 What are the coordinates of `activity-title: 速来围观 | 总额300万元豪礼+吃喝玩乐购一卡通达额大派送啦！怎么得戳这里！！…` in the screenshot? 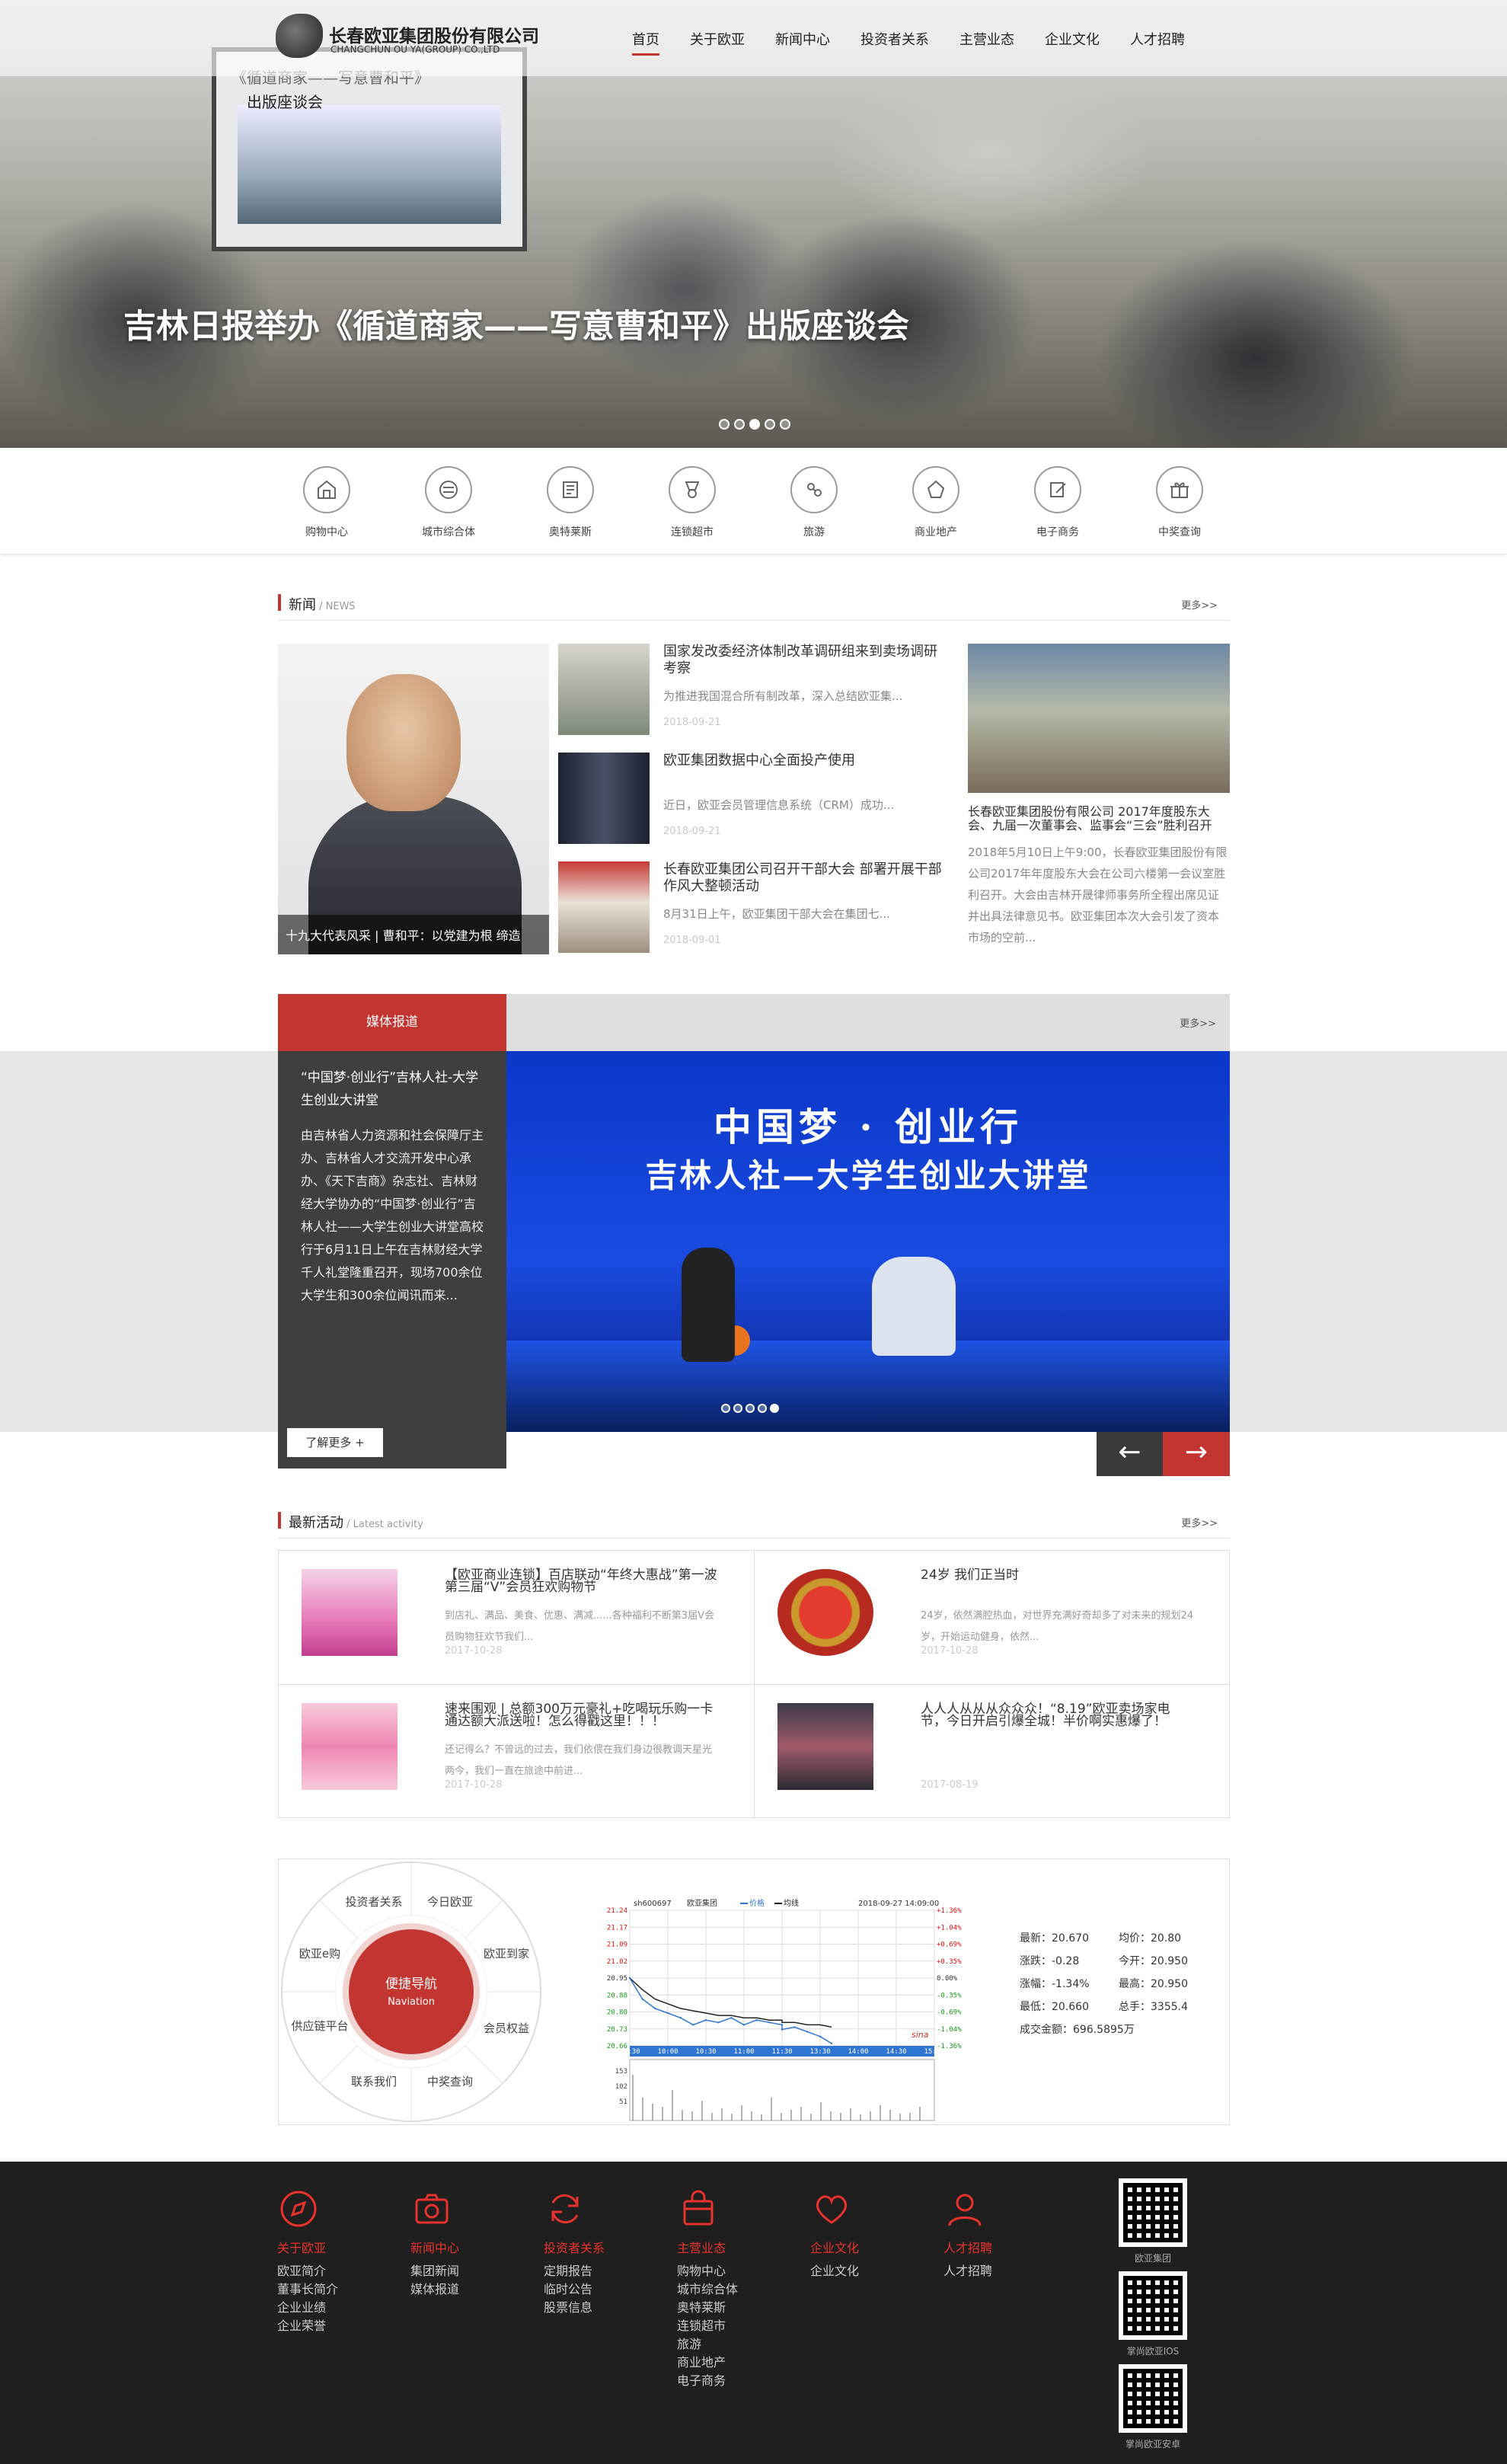 It's located at (582, 1715).